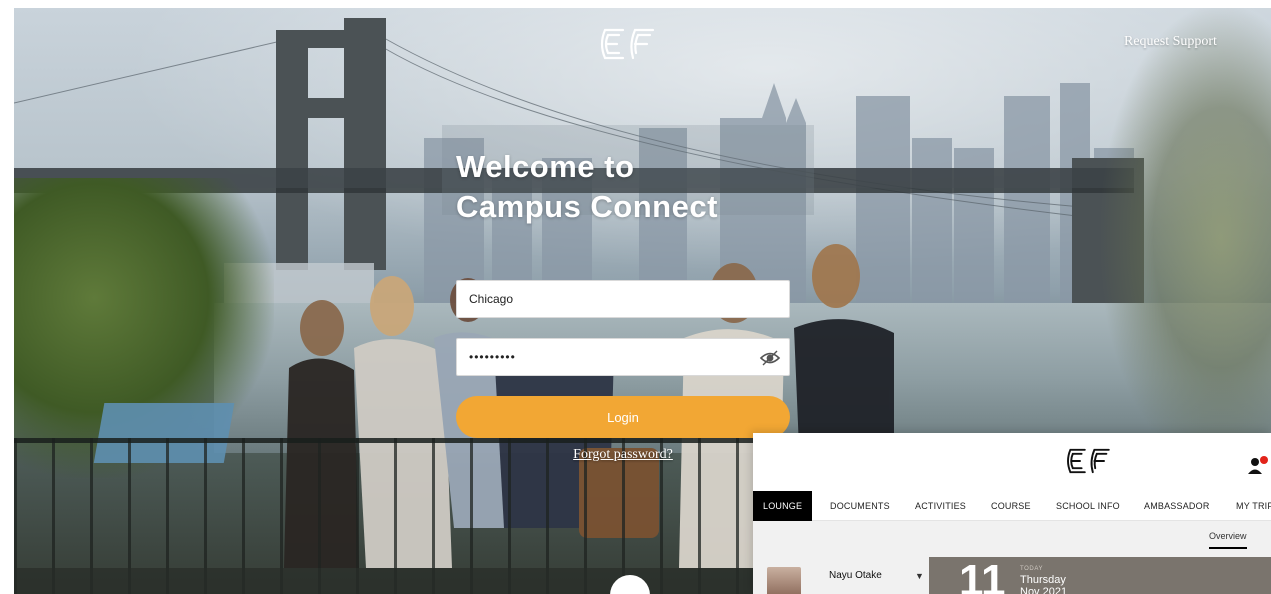 The height and width of the screenshot is (594, 1271). Describe the element at coordinates (1044, 590) in the screenshot. I see `date-month-year: Nov 2021` at that location.